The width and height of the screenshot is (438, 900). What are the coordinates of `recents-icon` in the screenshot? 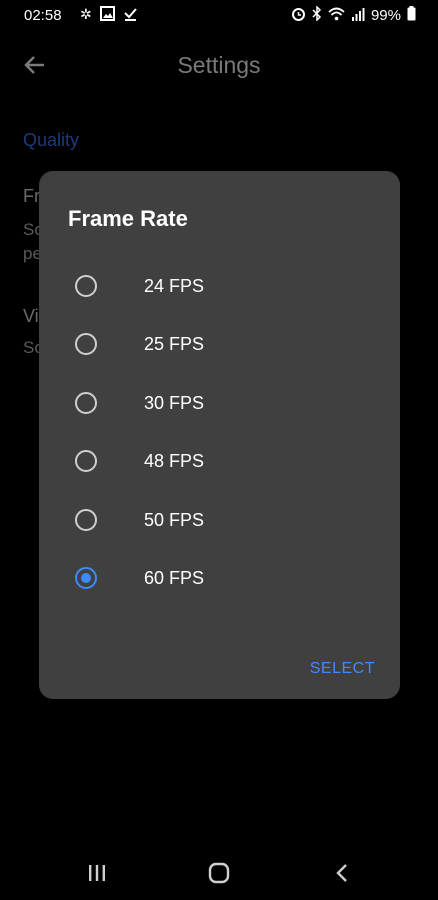 It's located at (97, 873).